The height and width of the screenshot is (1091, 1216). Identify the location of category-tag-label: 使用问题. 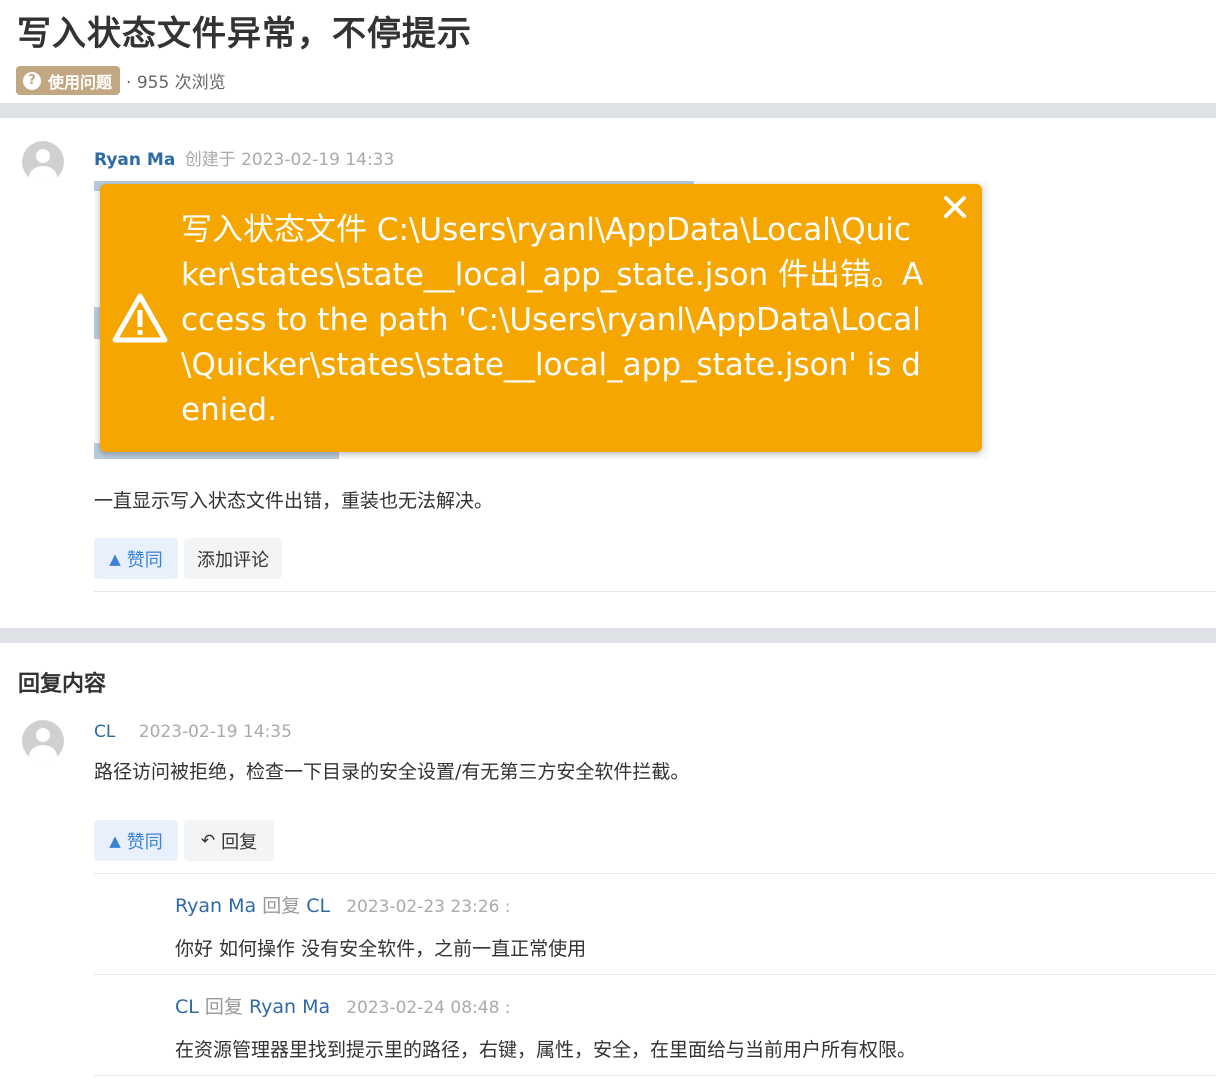
(80, 82).